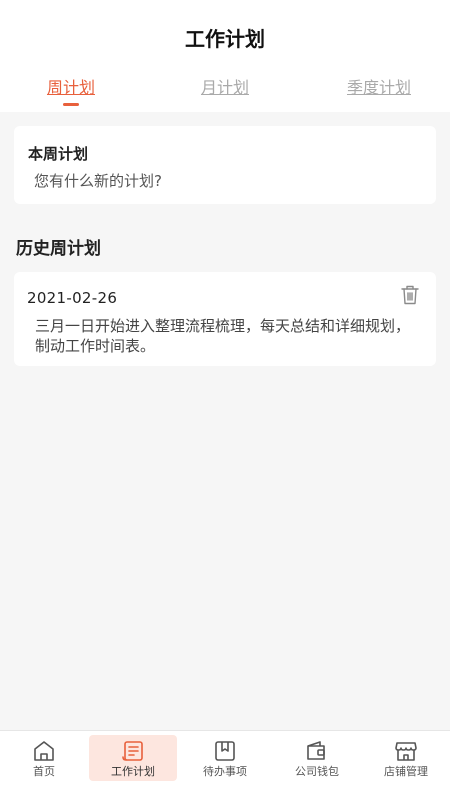 The image size is (450, 800). What do you see at coordinates (379, 88) in the screenshot?
I see `tab-quarterly-plan: 季度计划` at bounding box center [379, 88].